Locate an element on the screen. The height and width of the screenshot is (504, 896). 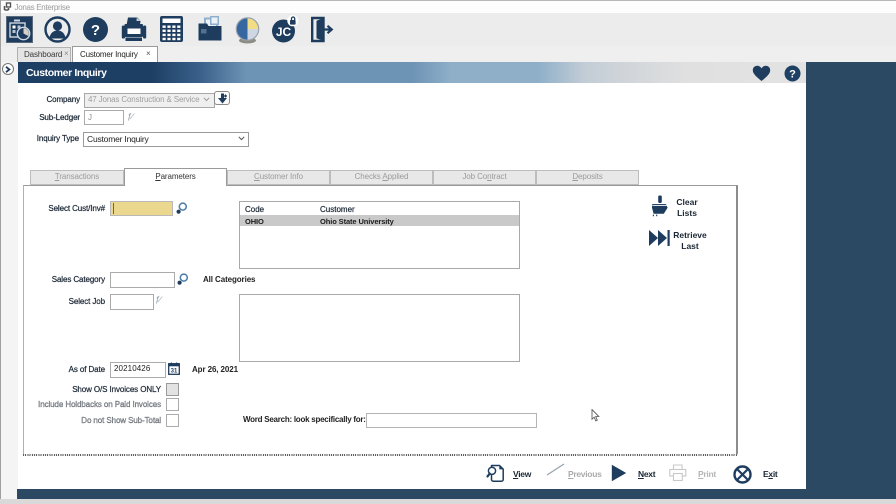
svg-text: JC is located at coordinates (284, 32).